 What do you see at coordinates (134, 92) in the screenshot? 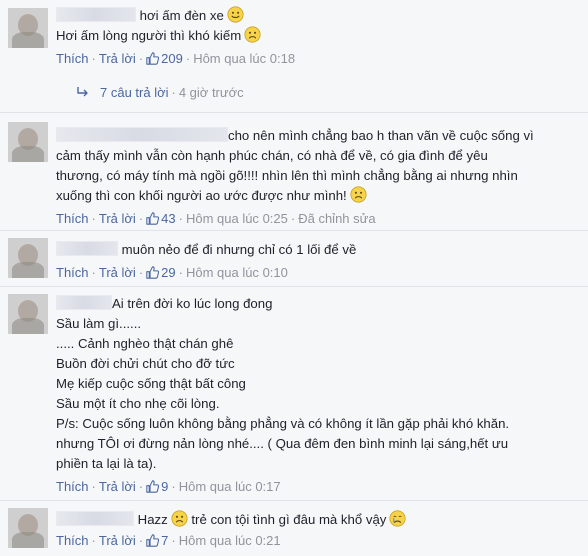
I see `replies-count: 7 câu trả lời` at bounding box center [134, 92].